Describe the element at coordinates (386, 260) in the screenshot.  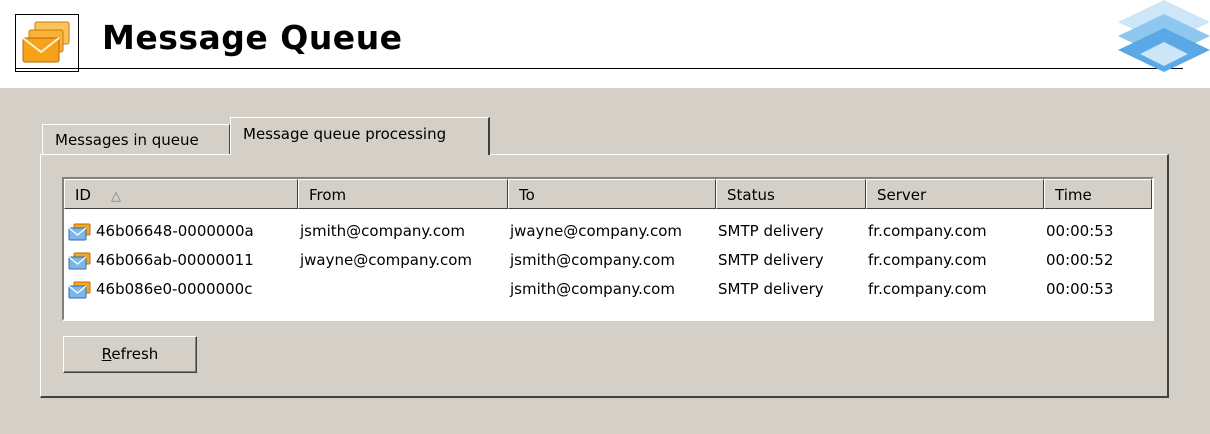
I see `cell-from: jwayne@company.com` at that location.